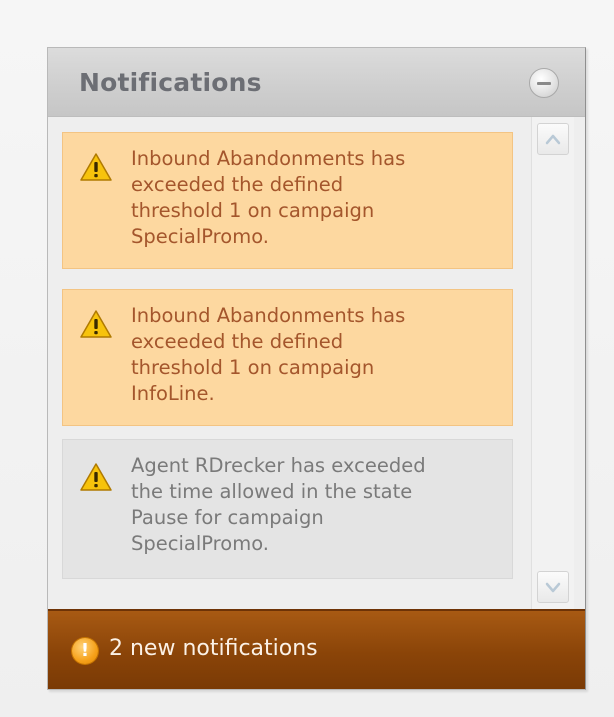 Image resolution: width=614 pixels, height=717 pixels. Describe the element at coordinates (170, 82) in the screenshot. I see `panel-title: Notifications` at that location.